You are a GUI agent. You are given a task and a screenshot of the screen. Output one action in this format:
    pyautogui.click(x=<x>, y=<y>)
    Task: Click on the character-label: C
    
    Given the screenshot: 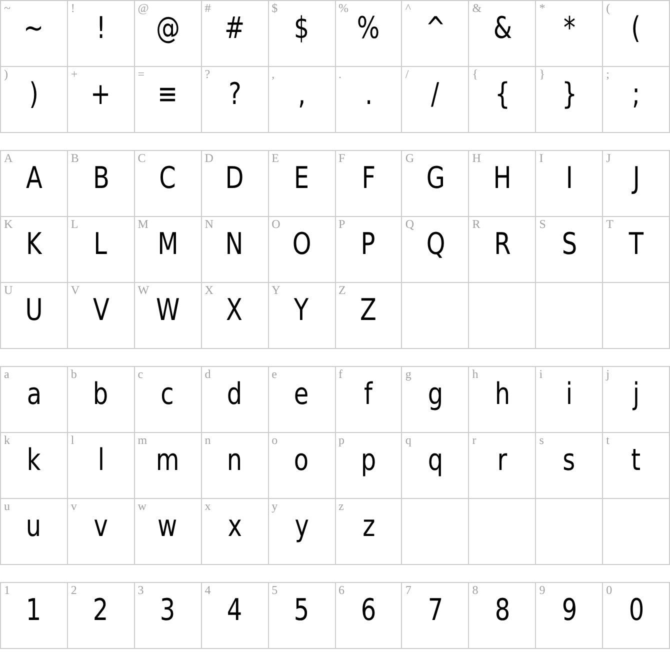 What is the action you would take?
    pyautogui.click(x=142, y=158)
    